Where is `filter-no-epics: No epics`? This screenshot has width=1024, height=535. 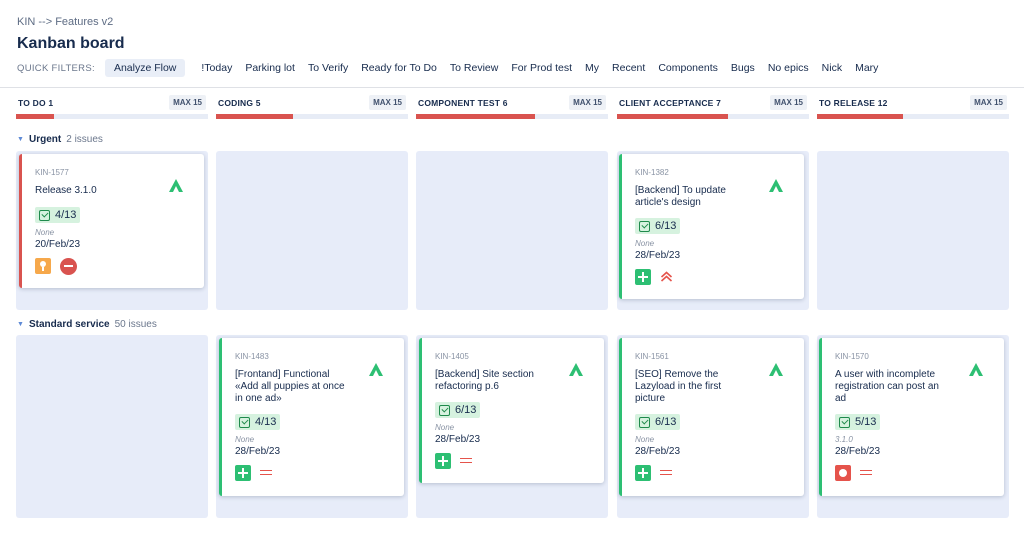
filter-no-epics: No epics is located at coordinates (788, 68).